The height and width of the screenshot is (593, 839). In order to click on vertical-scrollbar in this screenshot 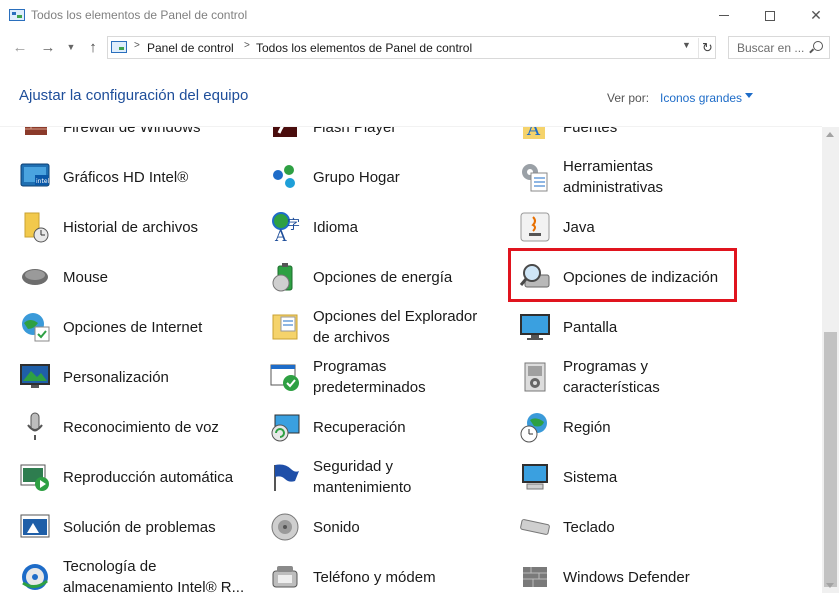, I will do `click(830, 360)`.